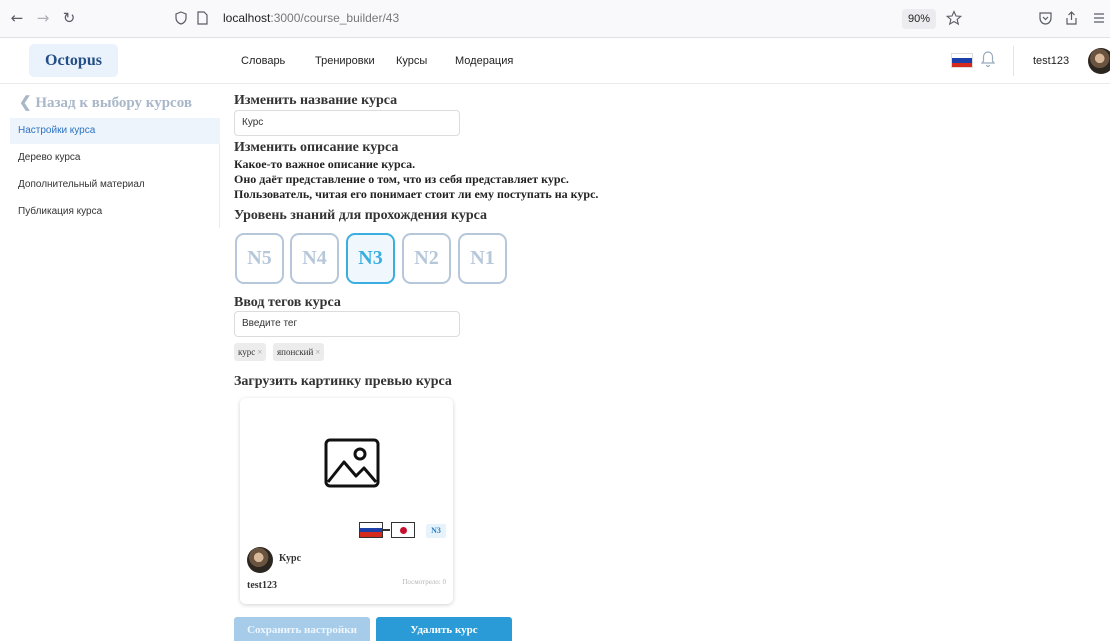 Image resolution: width=1110 pixels, height=641 pixels. What do you see at coordinates (260, 560) in the screenshot?
I see `author-avatar` at bounding box center [260, 560].